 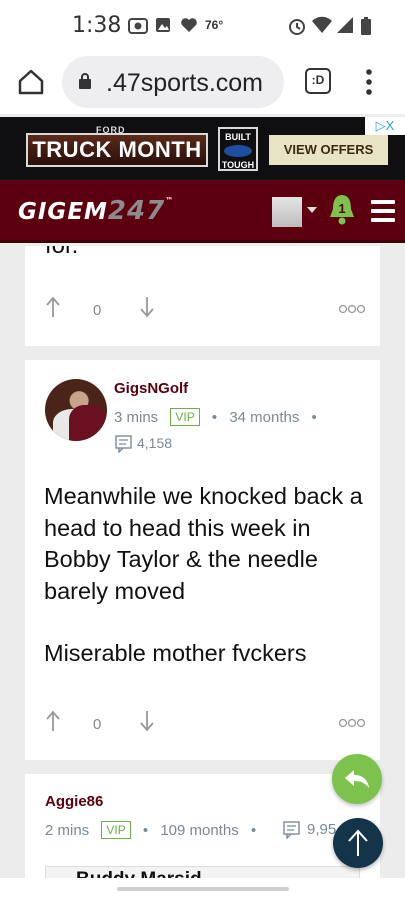 I want to click on built-tough-badge: BUILT TOUGH, so click(x=238, y=149).